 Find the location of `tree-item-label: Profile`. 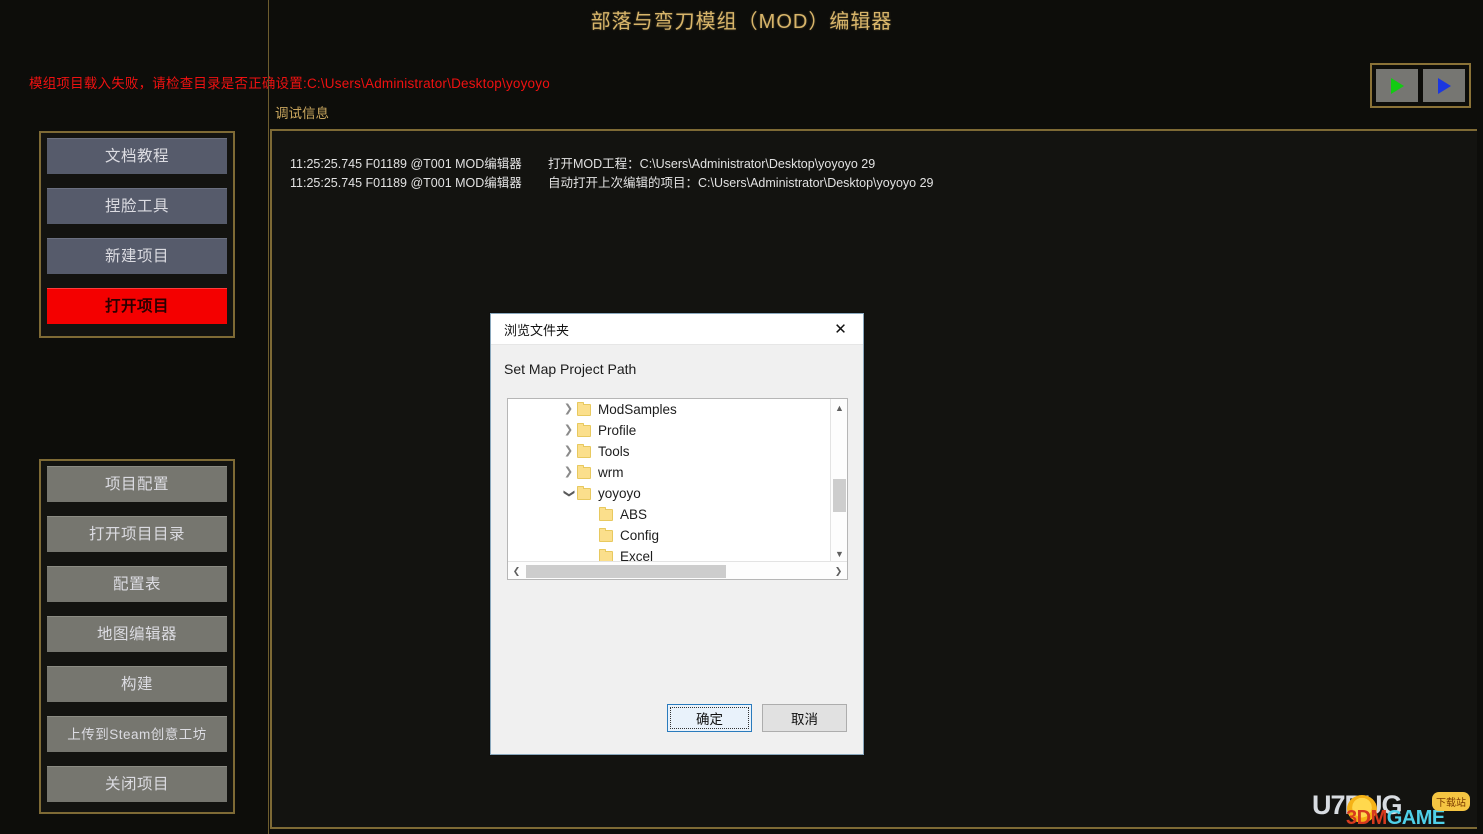

tree-item-label: Profile is located at coordinates (617, 430).